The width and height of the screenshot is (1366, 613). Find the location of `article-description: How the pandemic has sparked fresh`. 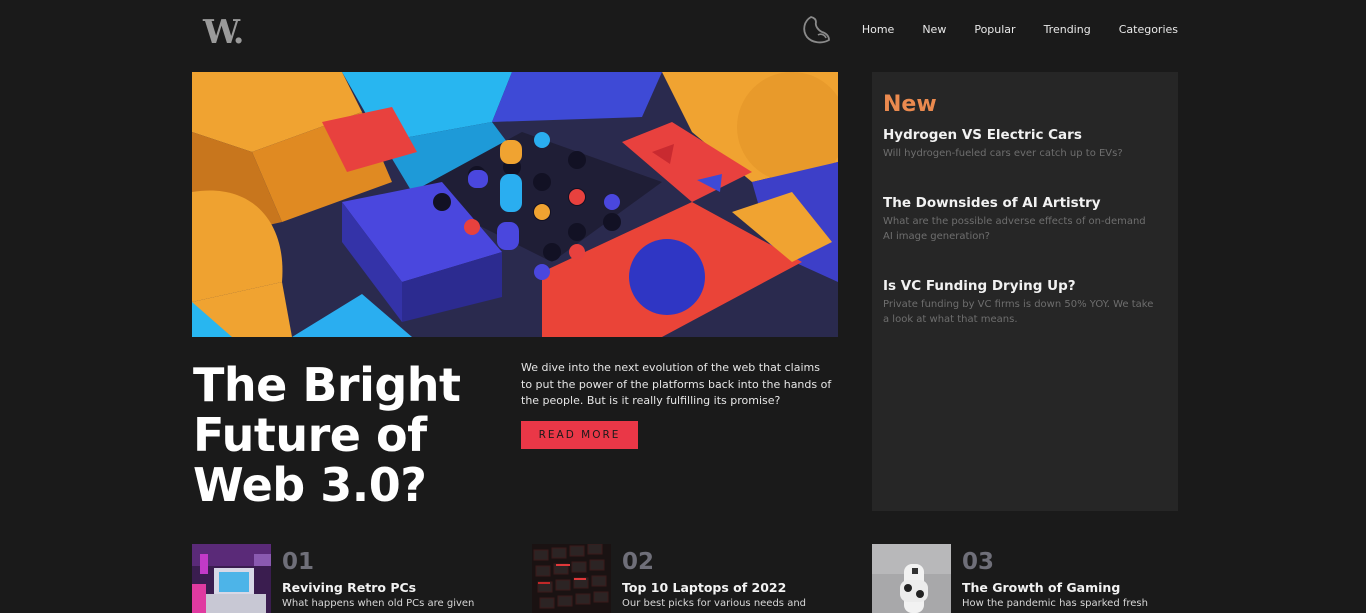

article-description: How the pandemic has sparked fresh is located at coordinates (1055, 603).